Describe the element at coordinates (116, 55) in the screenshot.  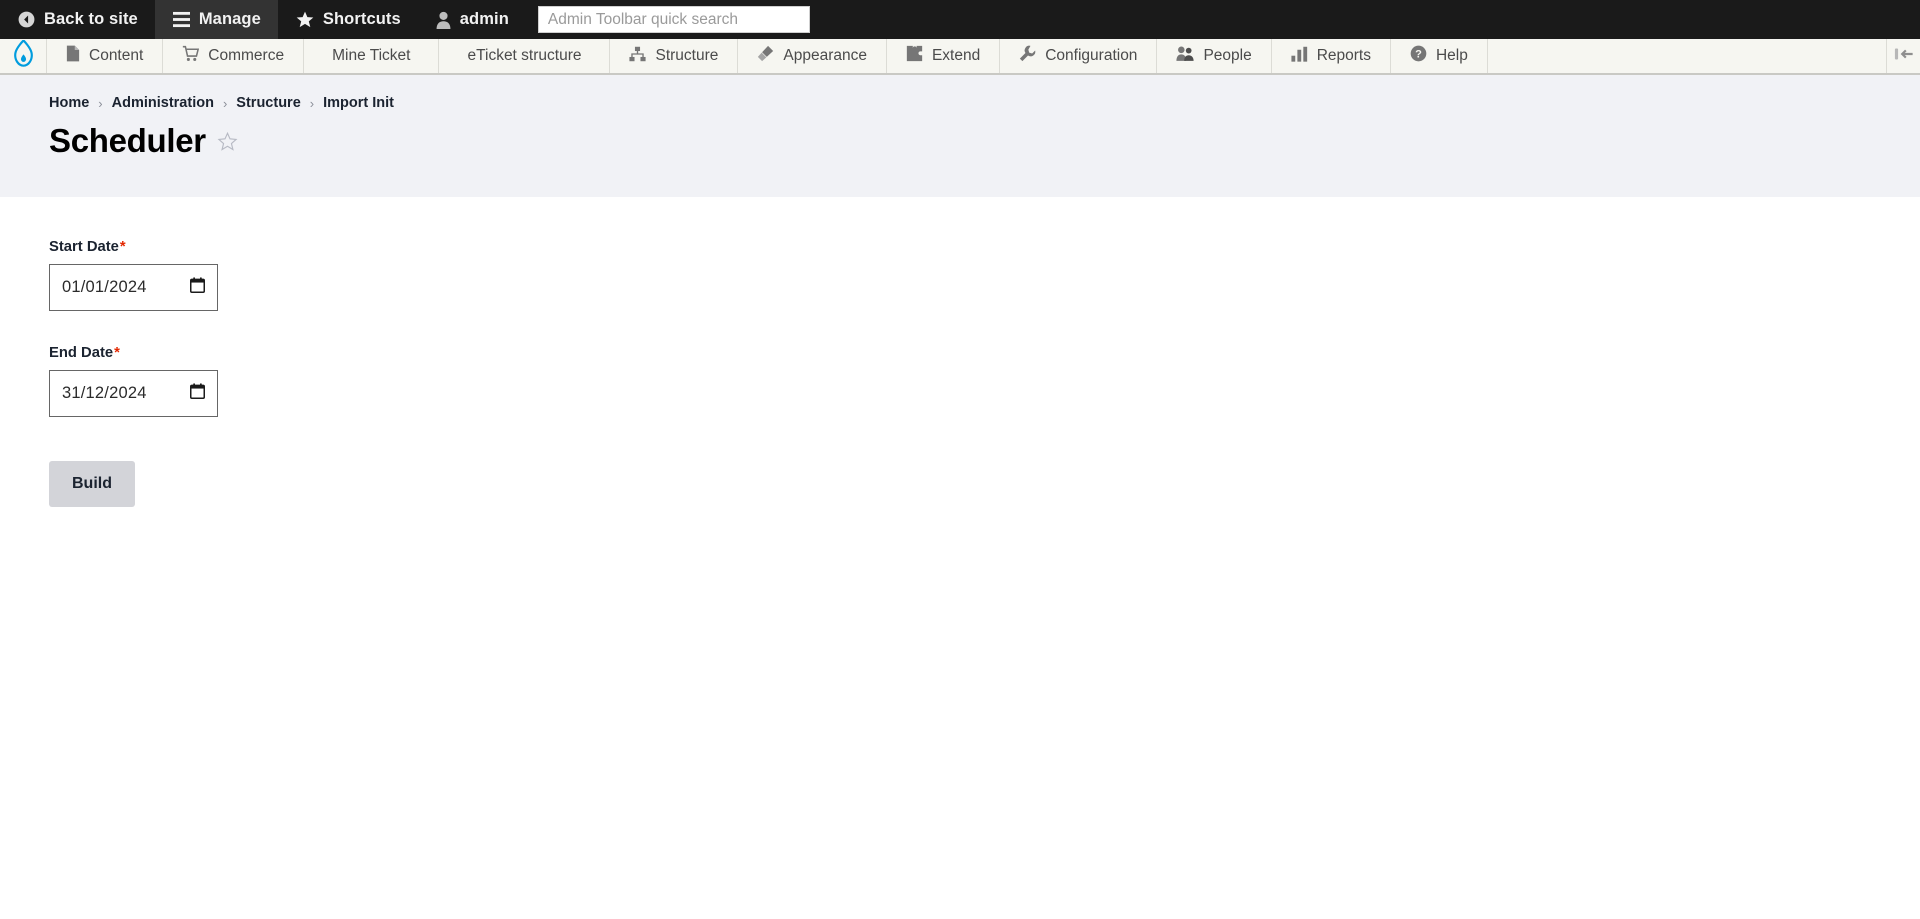
I see `menu-item-content-label: Content` at that location.